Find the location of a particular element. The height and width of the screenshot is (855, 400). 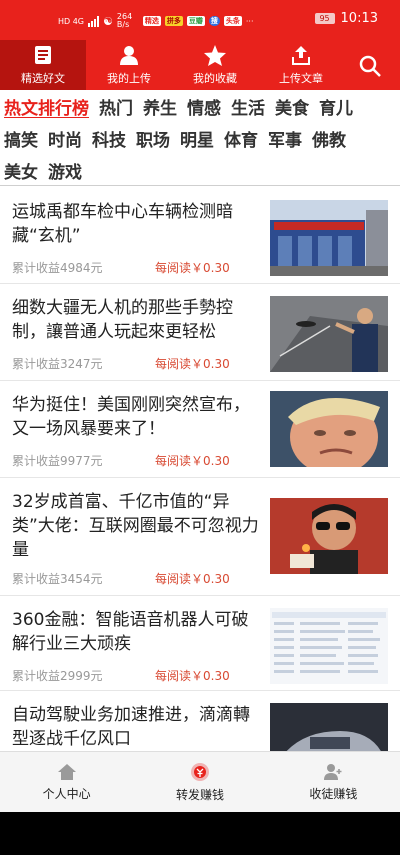

search-button is located at coordinates (370, 66).